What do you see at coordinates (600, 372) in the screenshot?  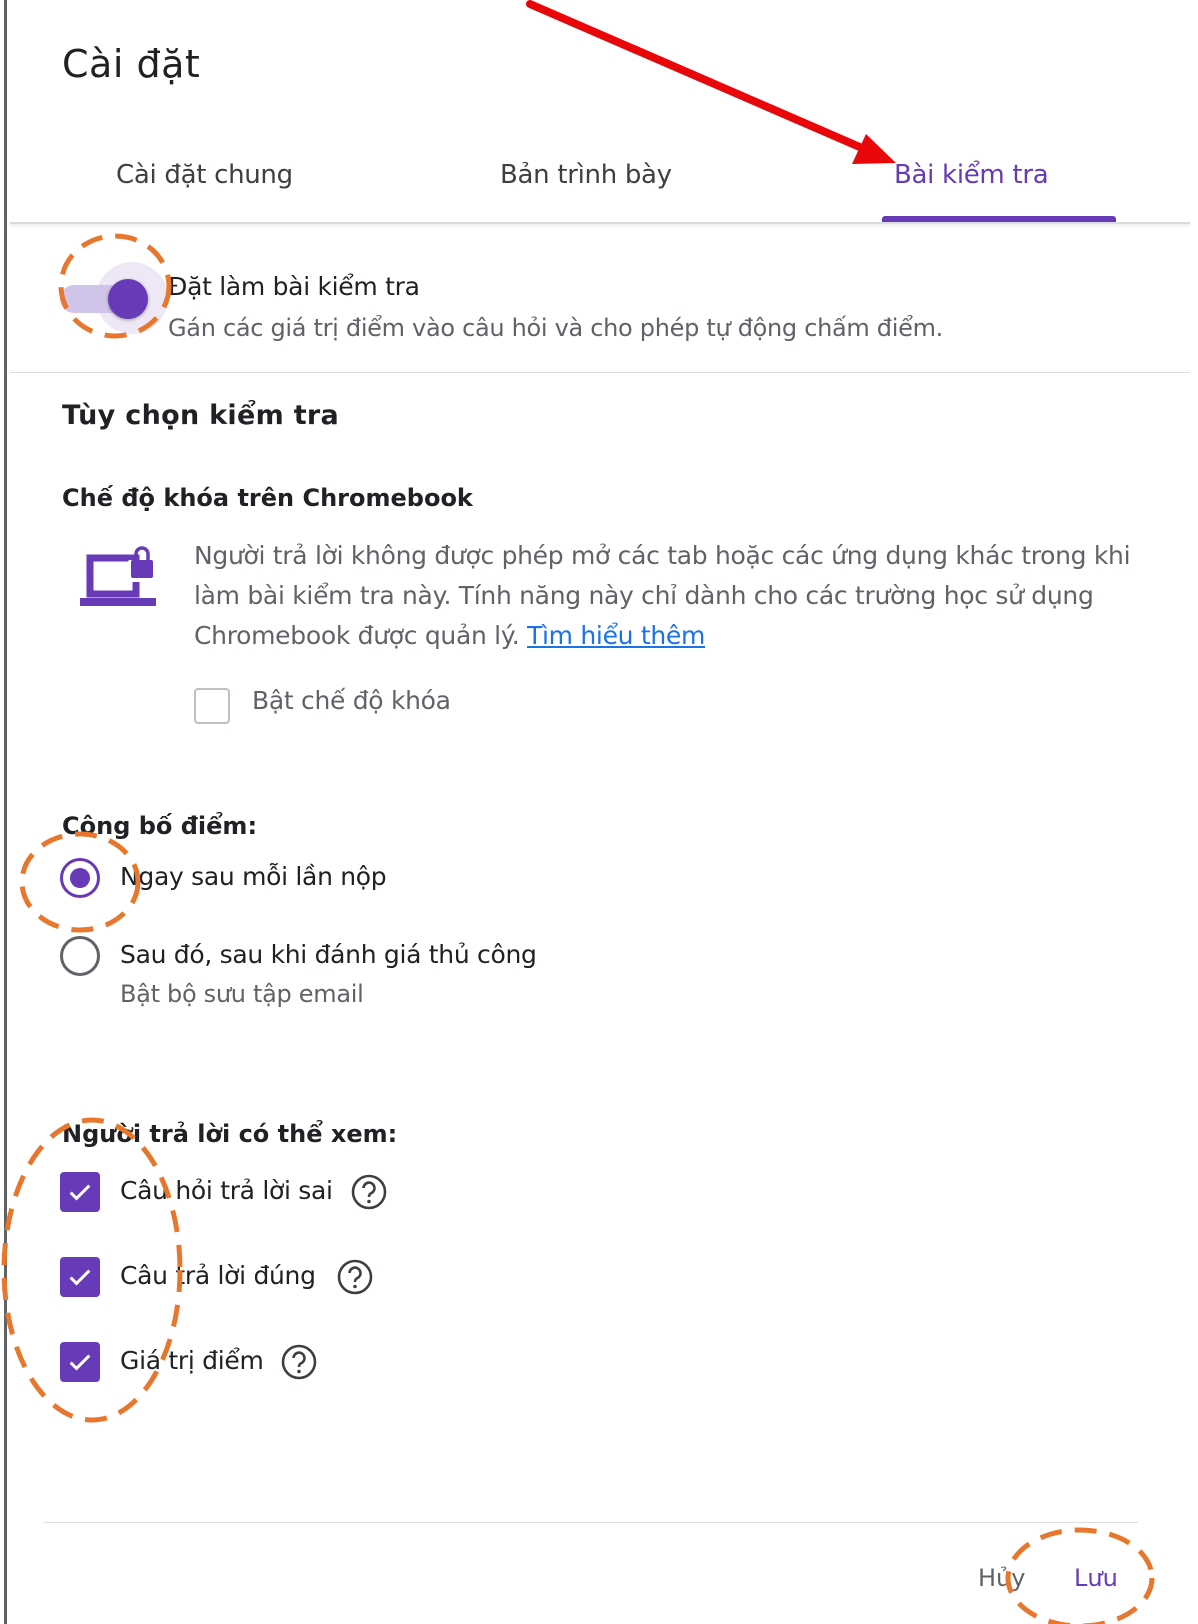 I see `section-divider` at bounding box center [600, 372].